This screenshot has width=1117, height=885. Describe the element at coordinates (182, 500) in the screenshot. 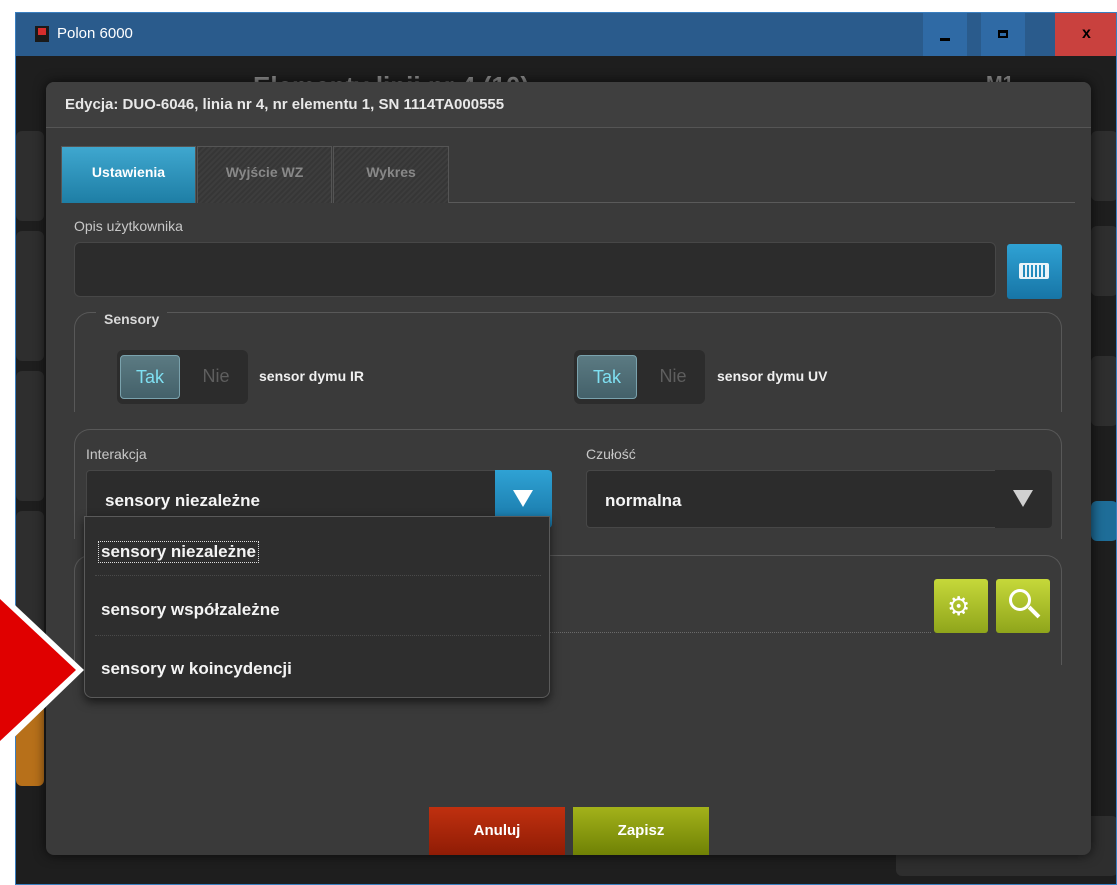

I see `interaction-select-value: sensory niezależne` at that location.